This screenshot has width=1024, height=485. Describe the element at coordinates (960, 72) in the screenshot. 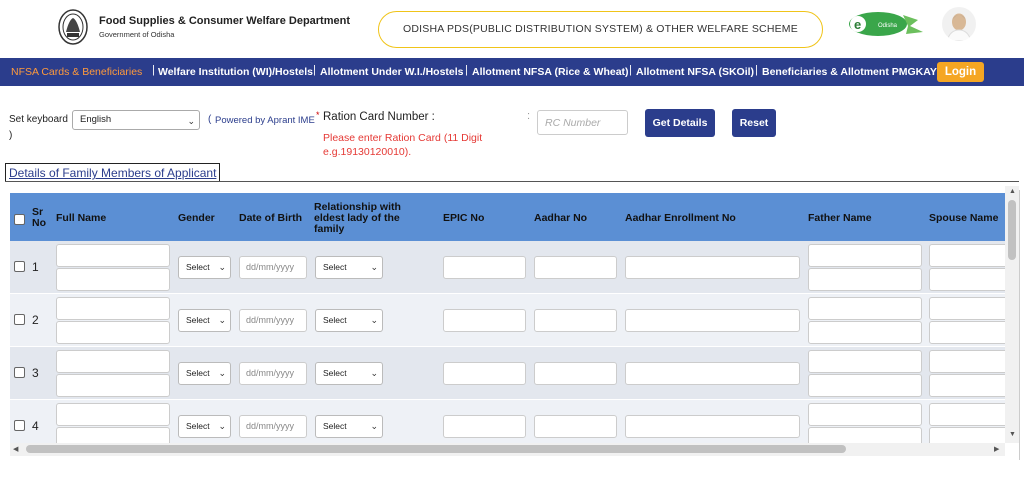

I see `login-button: Login` at that location.